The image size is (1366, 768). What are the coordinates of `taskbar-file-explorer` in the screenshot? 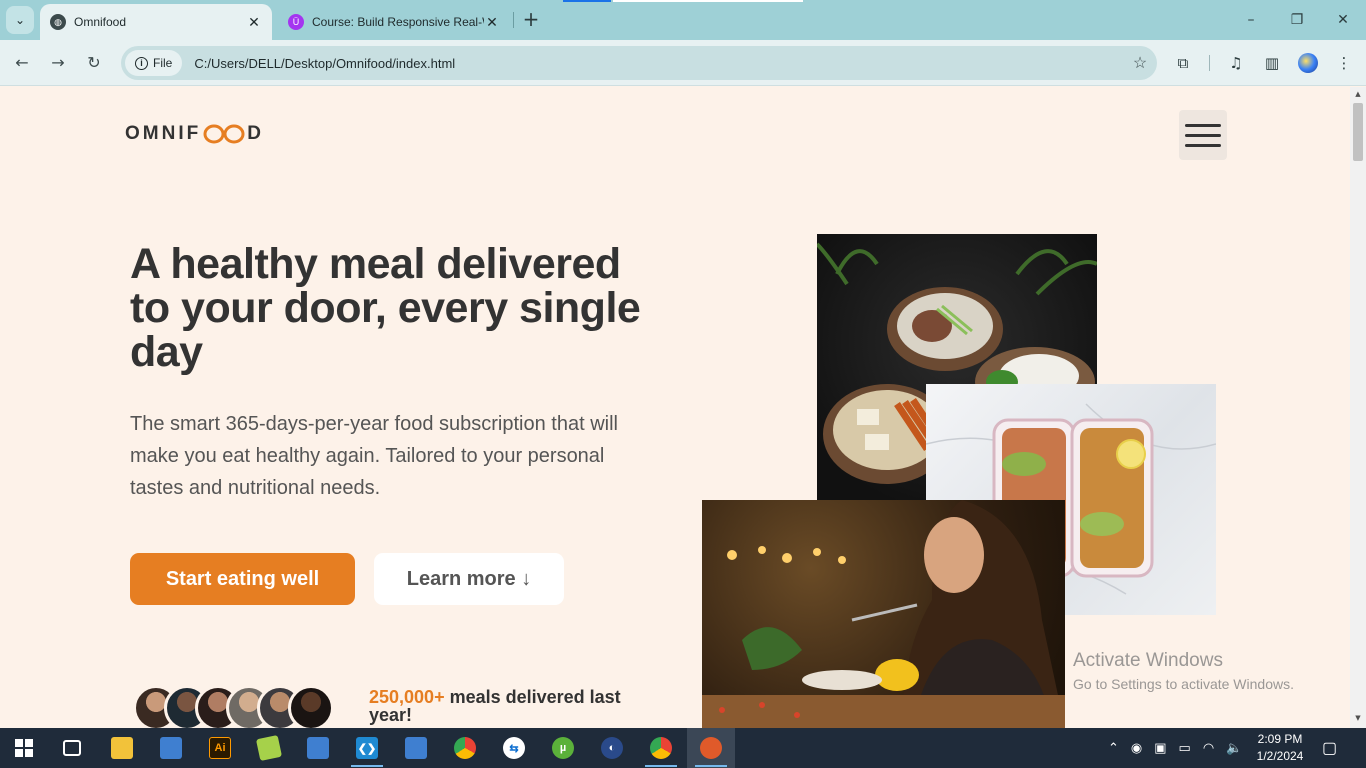 It's located at (122, 748).